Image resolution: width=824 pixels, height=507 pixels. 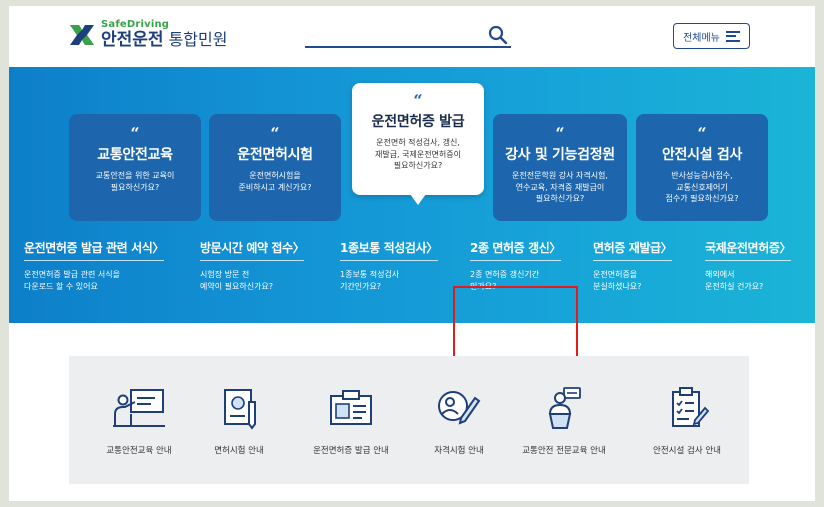 I want to click on card-desc-line: 교통신호제어기, so click(x=702, y=187).